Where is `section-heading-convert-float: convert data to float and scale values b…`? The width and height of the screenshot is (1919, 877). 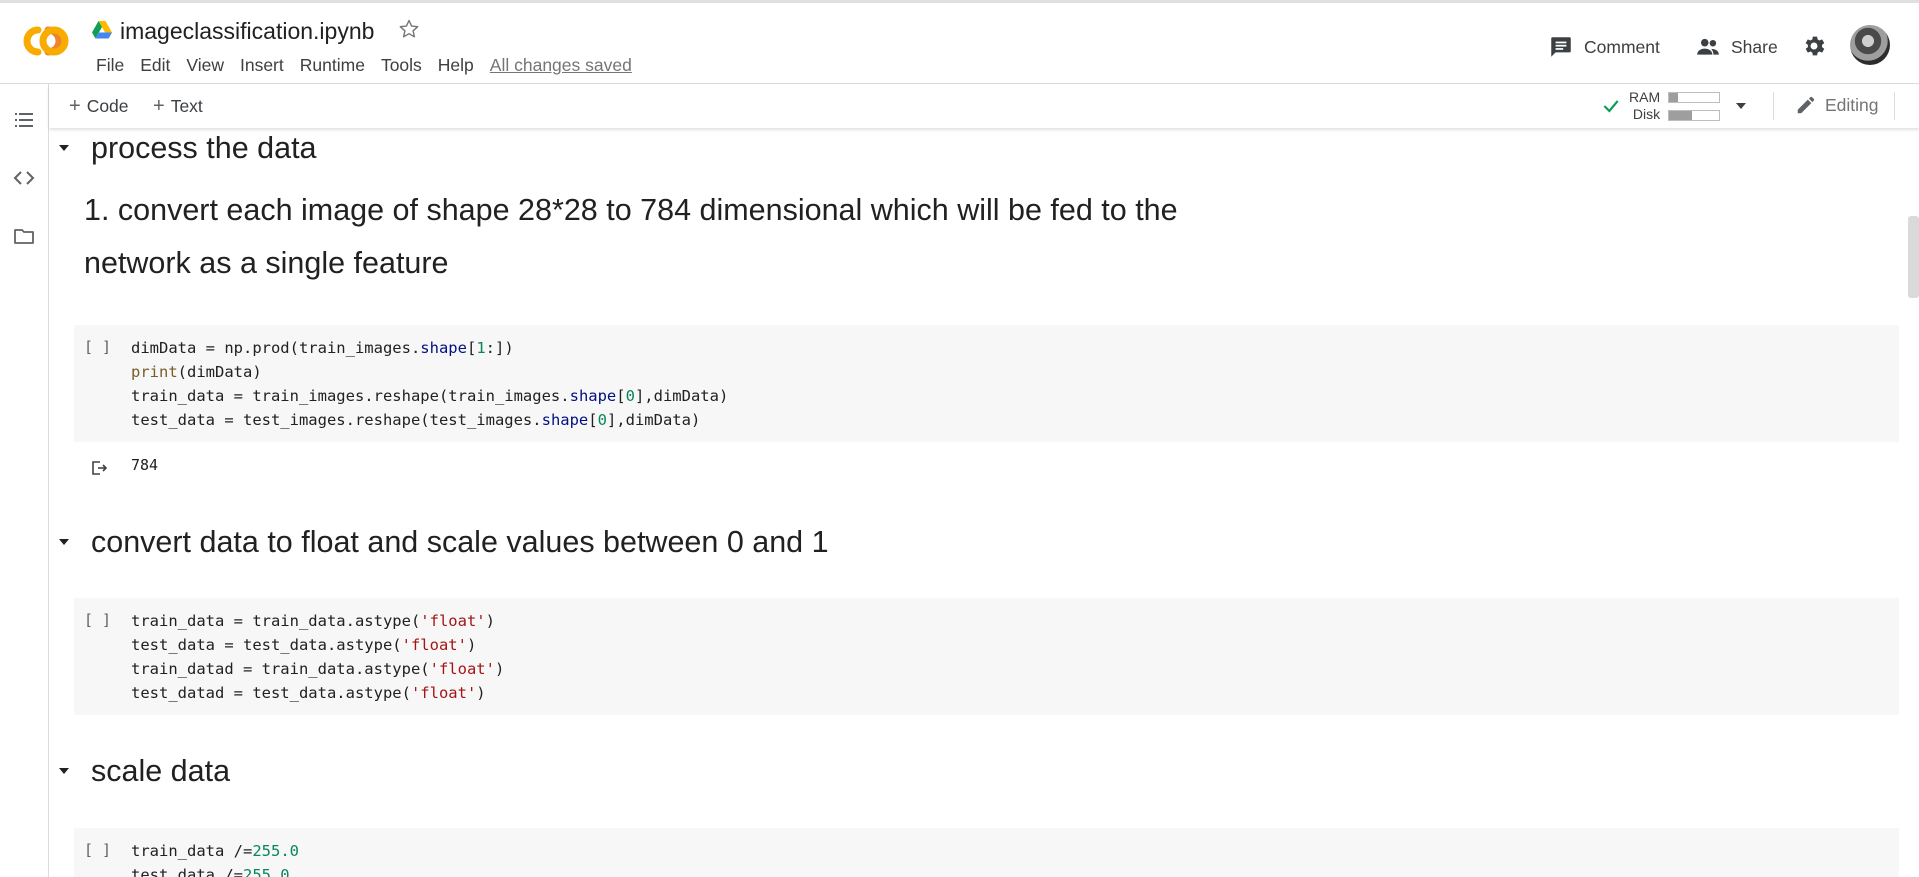
section-heading-convert-float: convert data to float and scale values b… is located at coordinates (439, 542).